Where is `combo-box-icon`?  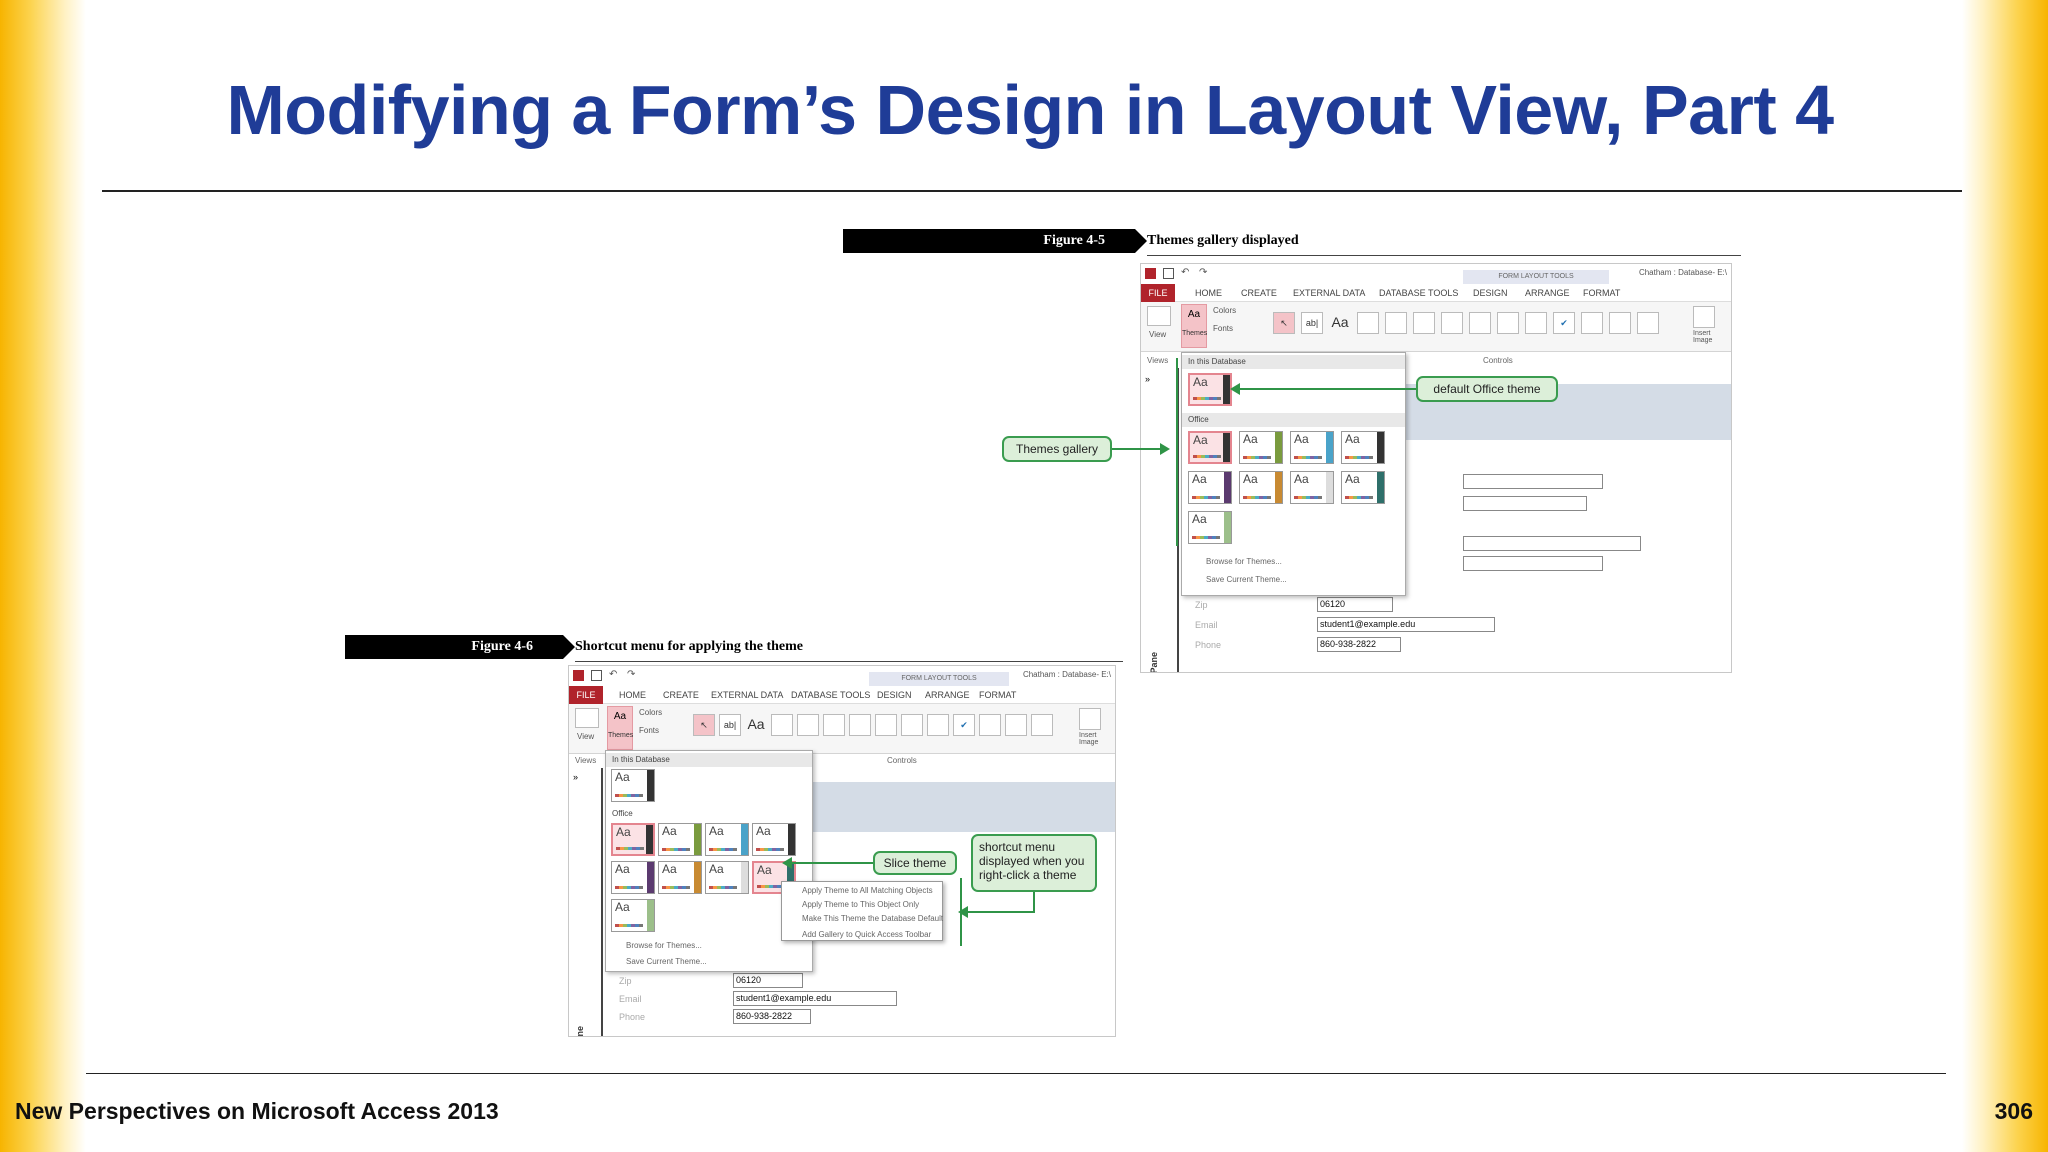
combo-box-icon is located at coordinates (1620, 323).